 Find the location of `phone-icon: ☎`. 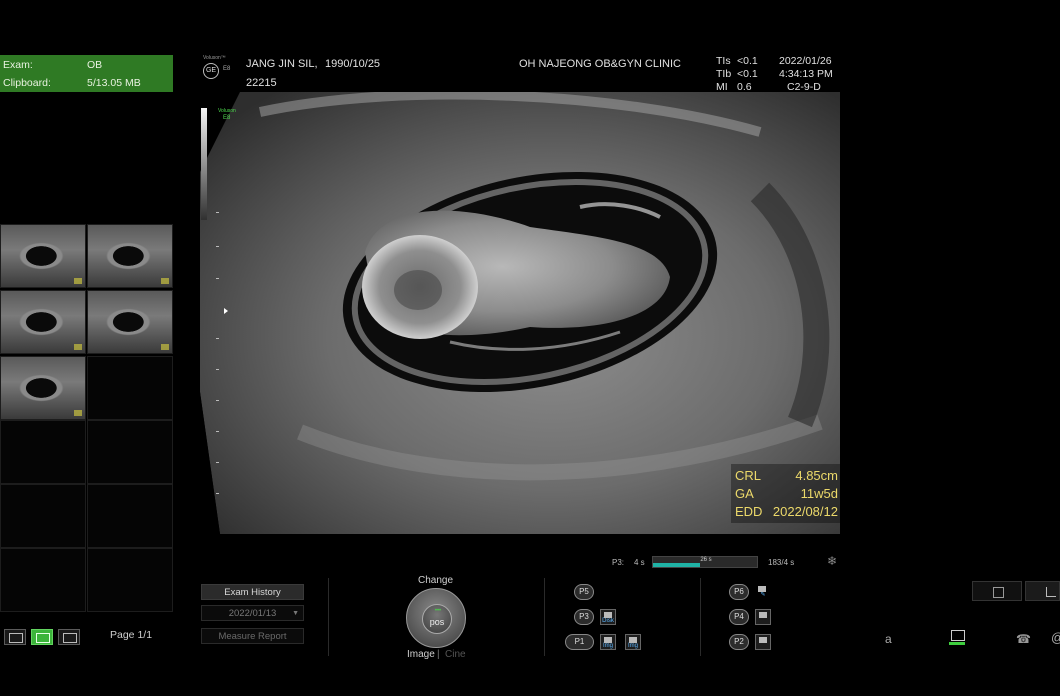

phone-icon: ☎ is located at coordinates (1023, 639).